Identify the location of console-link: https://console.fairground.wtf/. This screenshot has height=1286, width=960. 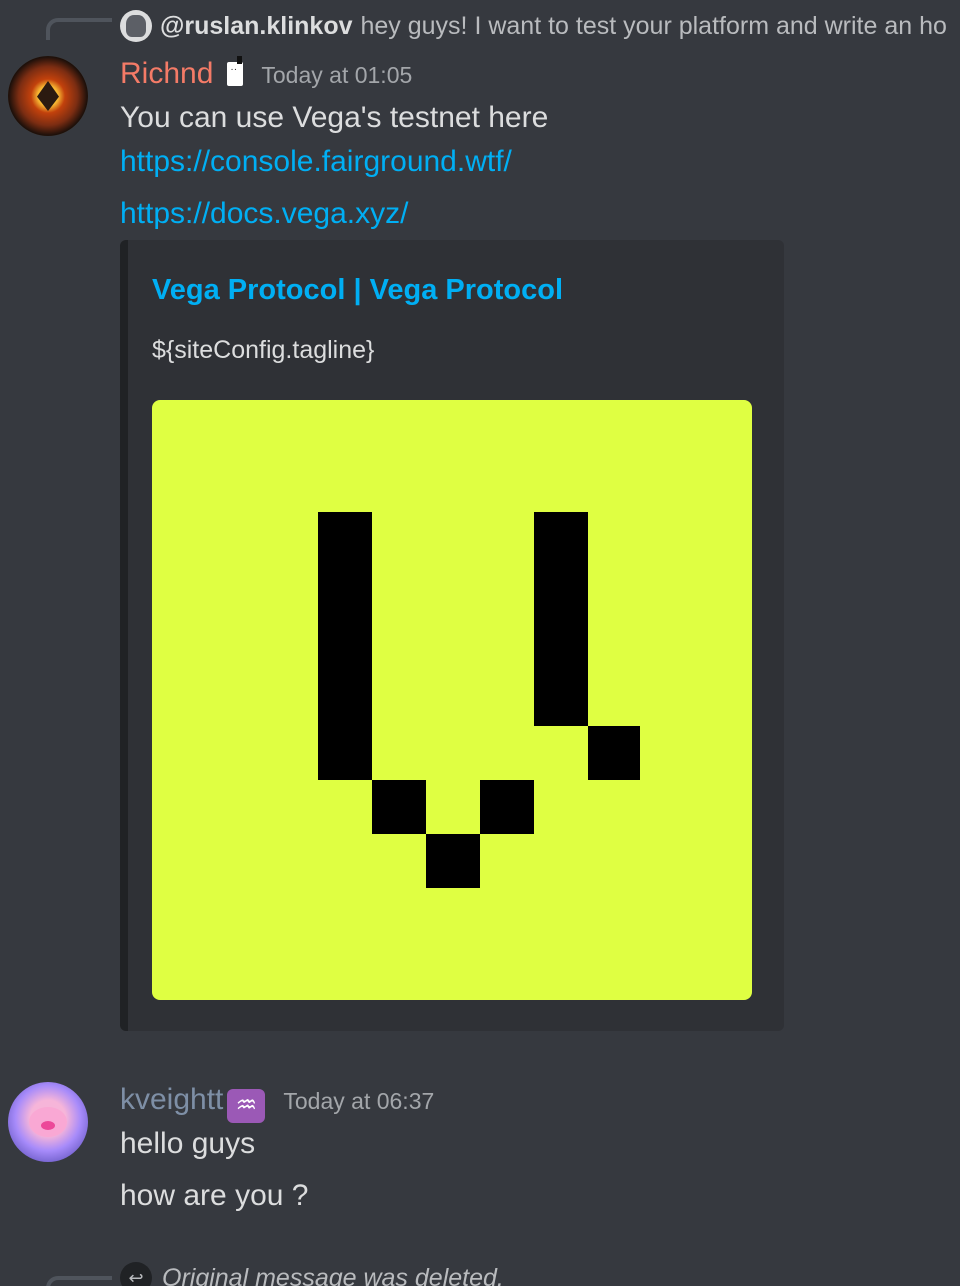
(316, 161).